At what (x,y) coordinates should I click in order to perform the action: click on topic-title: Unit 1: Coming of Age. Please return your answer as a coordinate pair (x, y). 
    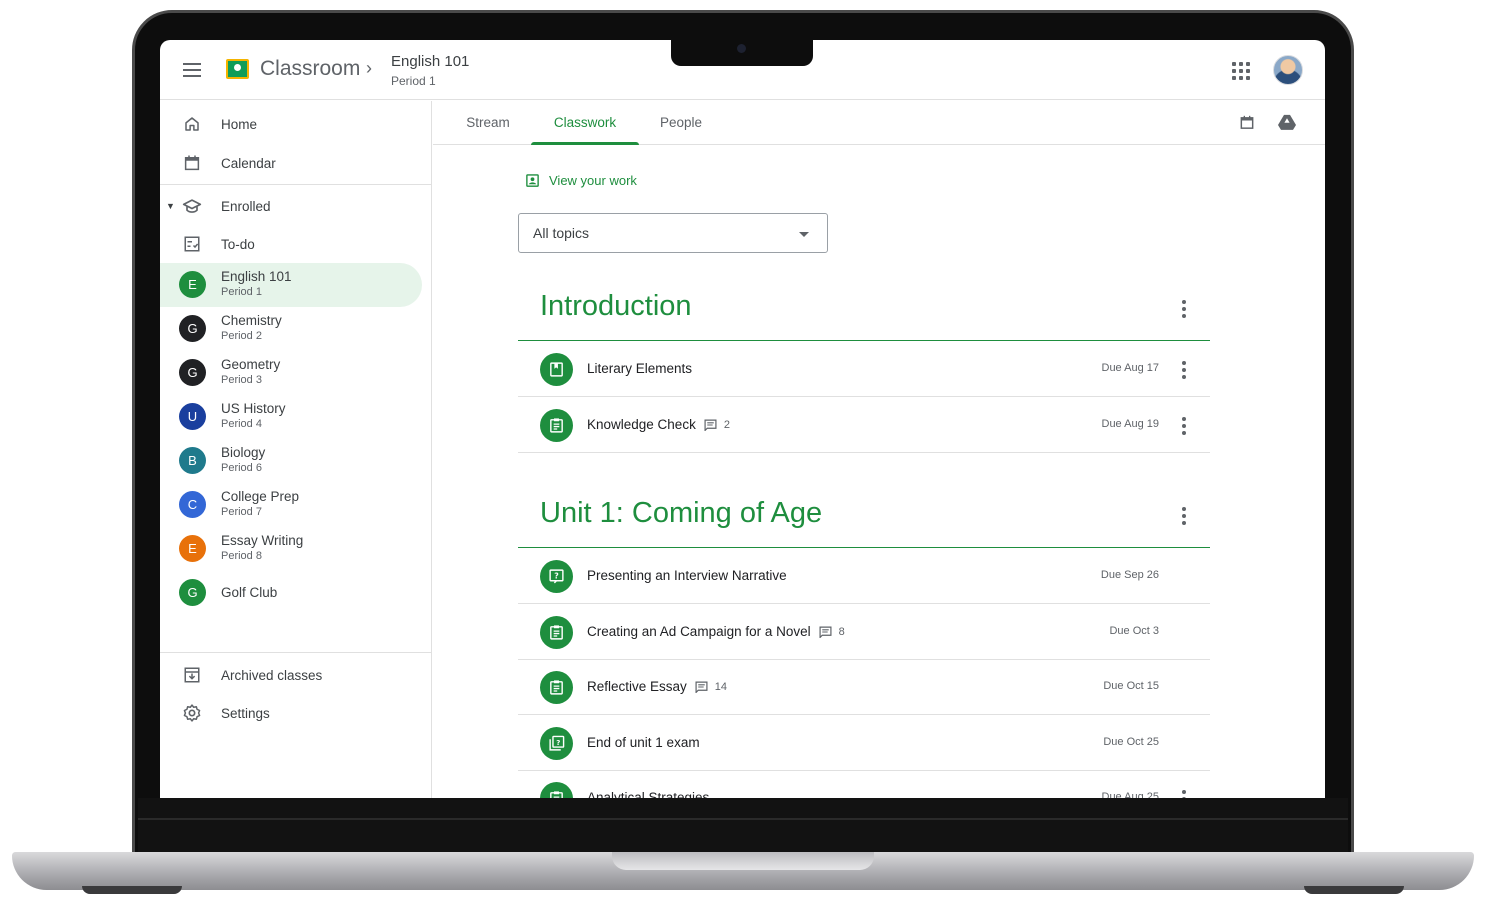
    Looking at the image, I should click on (681, 513).